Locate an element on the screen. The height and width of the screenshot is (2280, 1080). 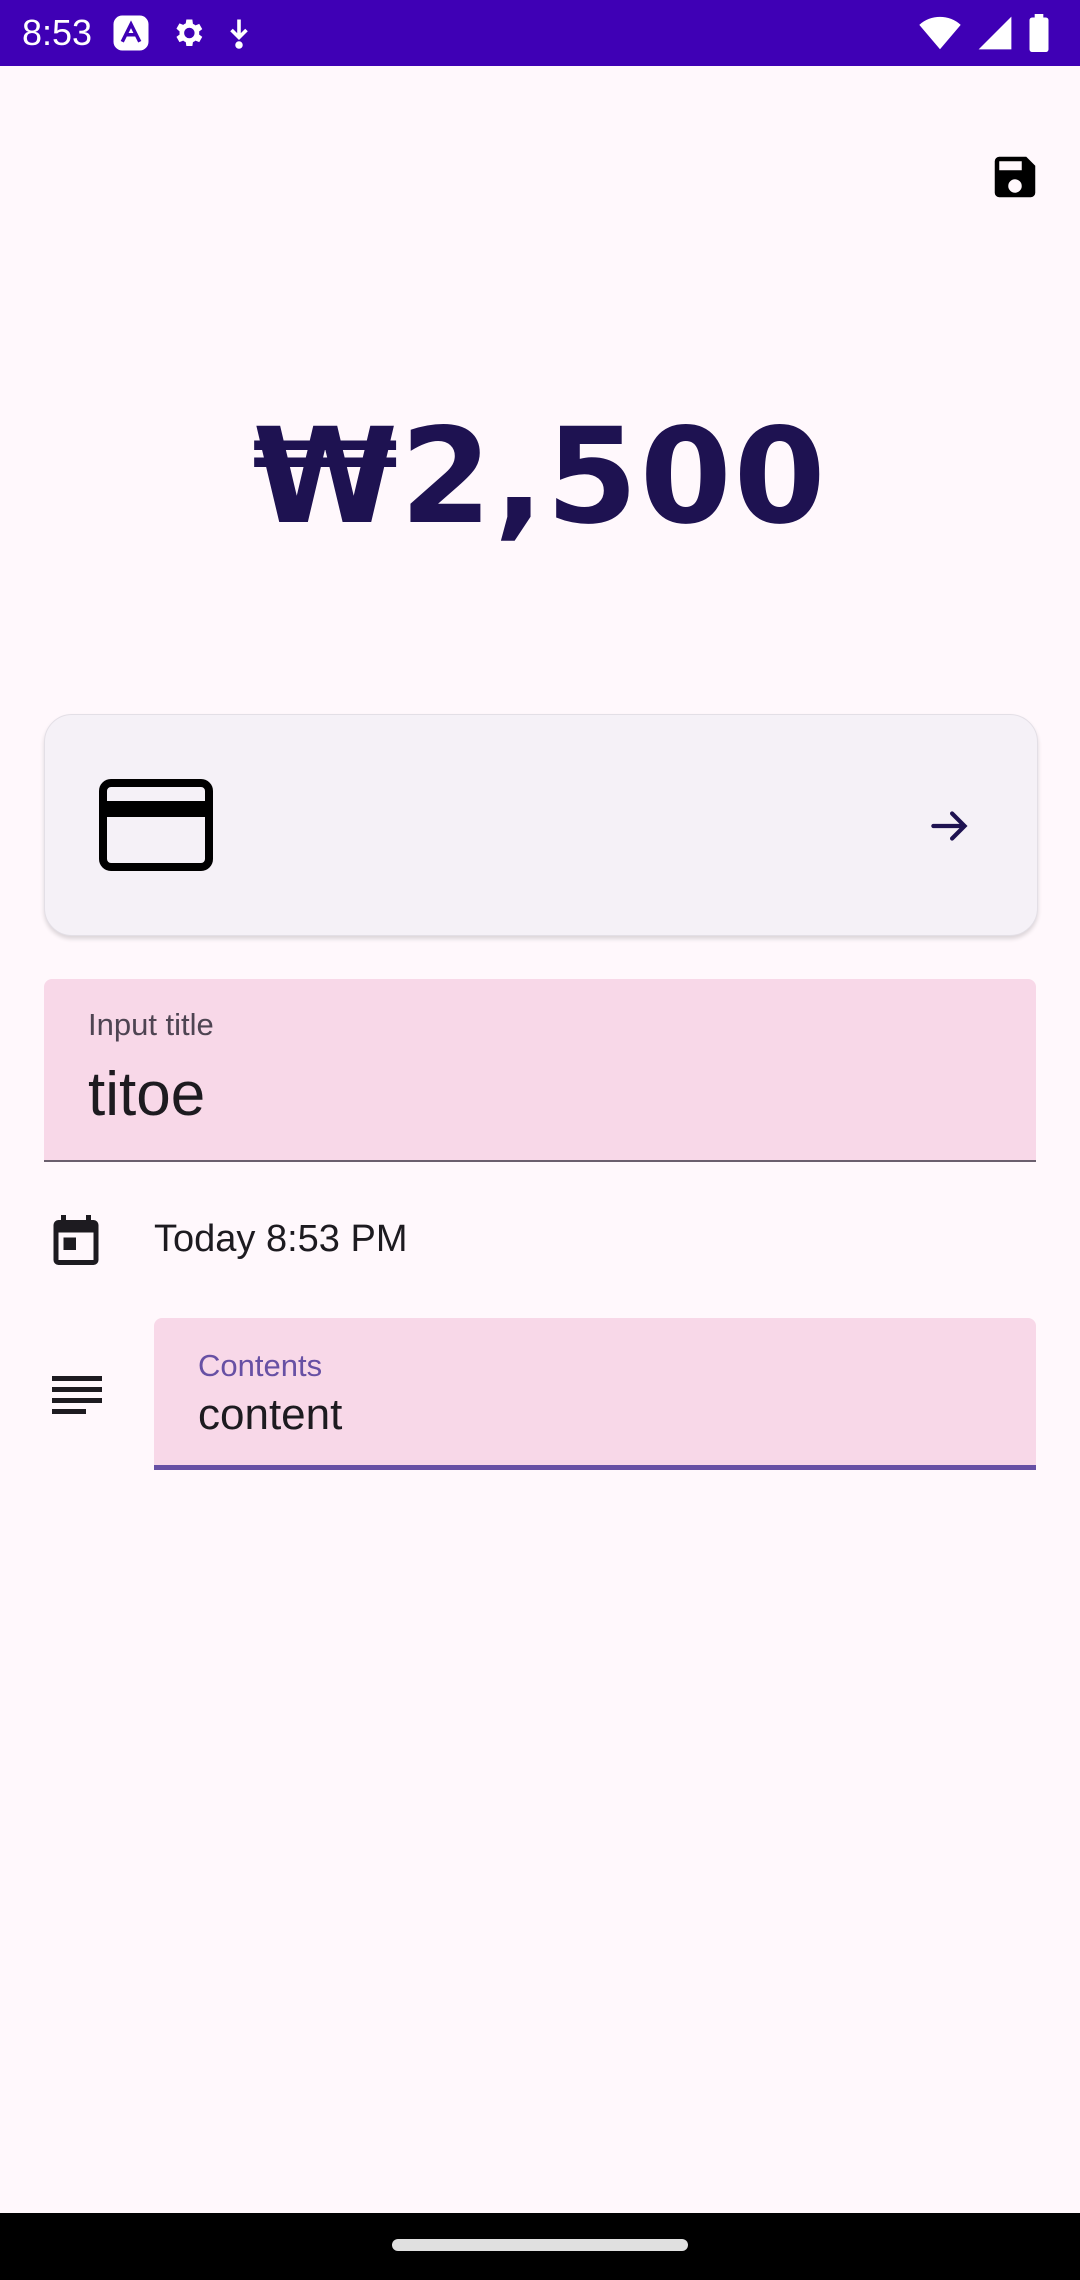
navigation-bar is located at coordinates (540, 2246).